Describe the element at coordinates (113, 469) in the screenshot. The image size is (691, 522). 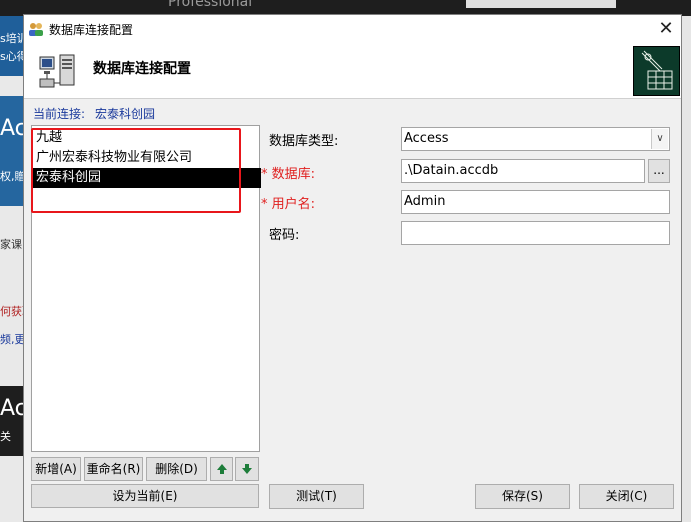
I see `rename-button: 重命名(R)` at that location.